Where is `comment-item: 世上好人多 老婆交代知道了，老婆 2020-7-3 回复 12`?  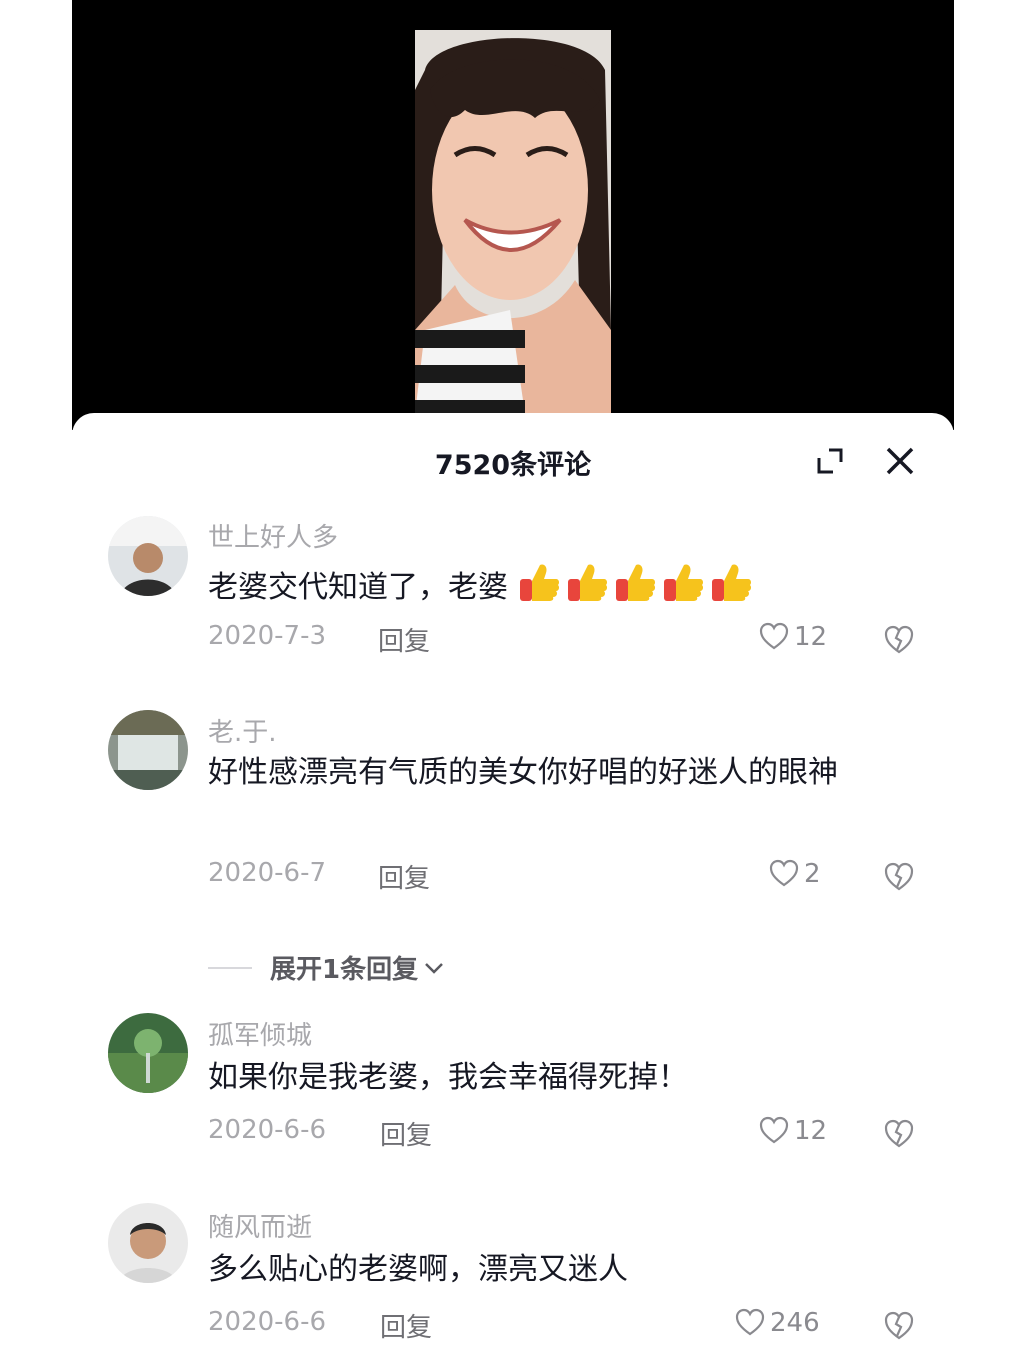 comment-item: 世上好人多 老婆交代知道了，老婆 2020-7-3 回复 12 is located at coordinates (513, 593).